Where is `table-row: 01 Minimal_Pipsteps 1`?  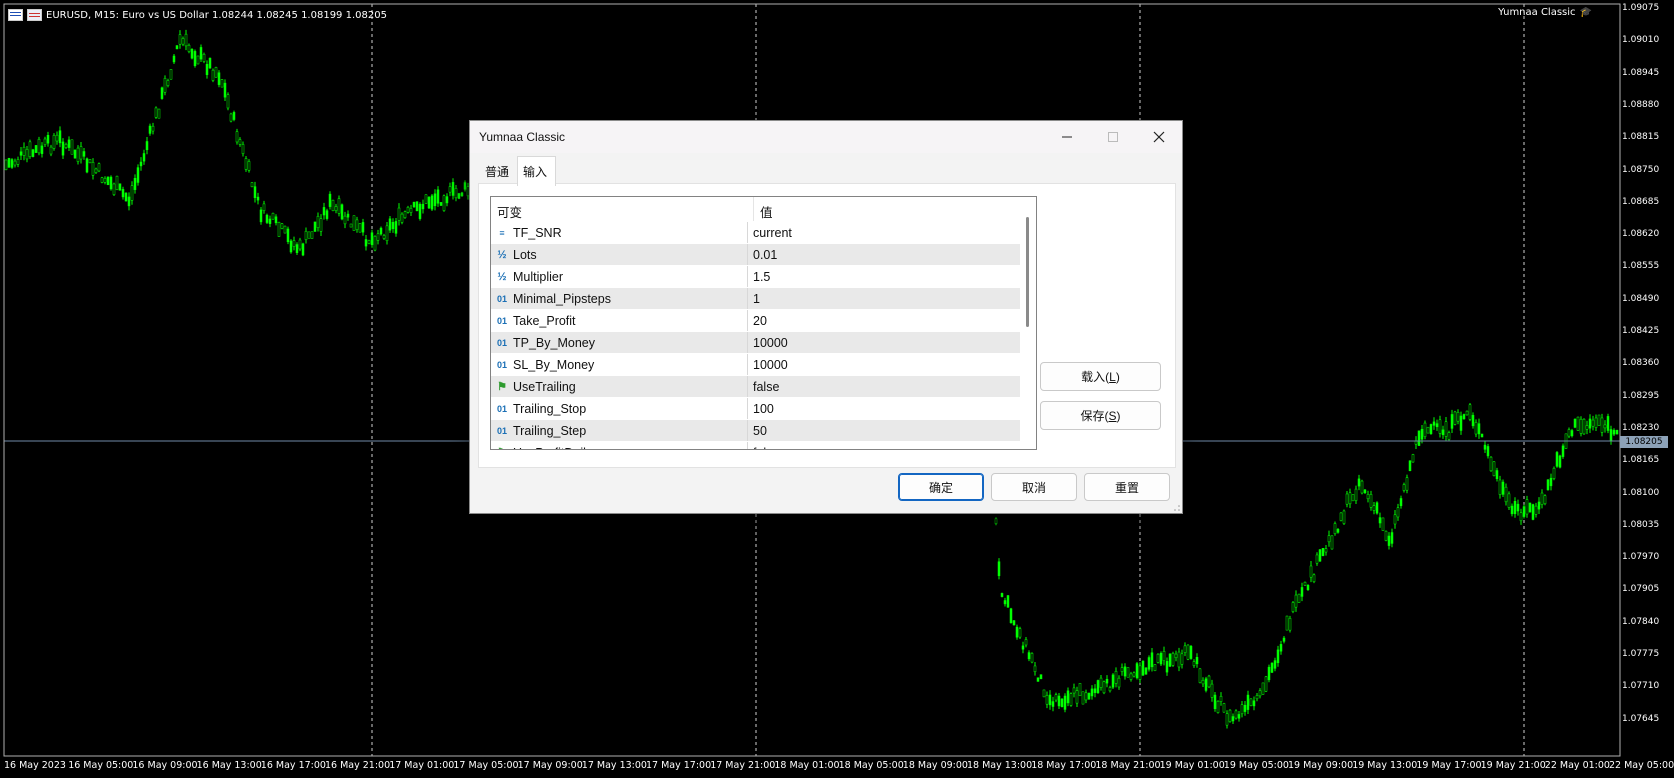
table-row: 01 Minimal_Pipsteps 1 is located at coordinates (763, 298).